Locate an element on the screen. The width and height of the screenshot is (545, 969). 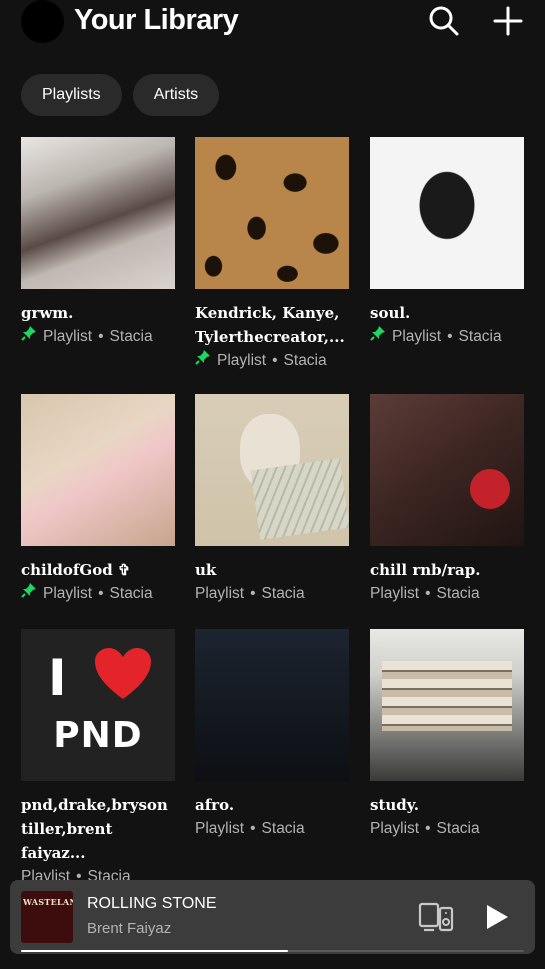
playback-progress is located at coordinates (272, 951).